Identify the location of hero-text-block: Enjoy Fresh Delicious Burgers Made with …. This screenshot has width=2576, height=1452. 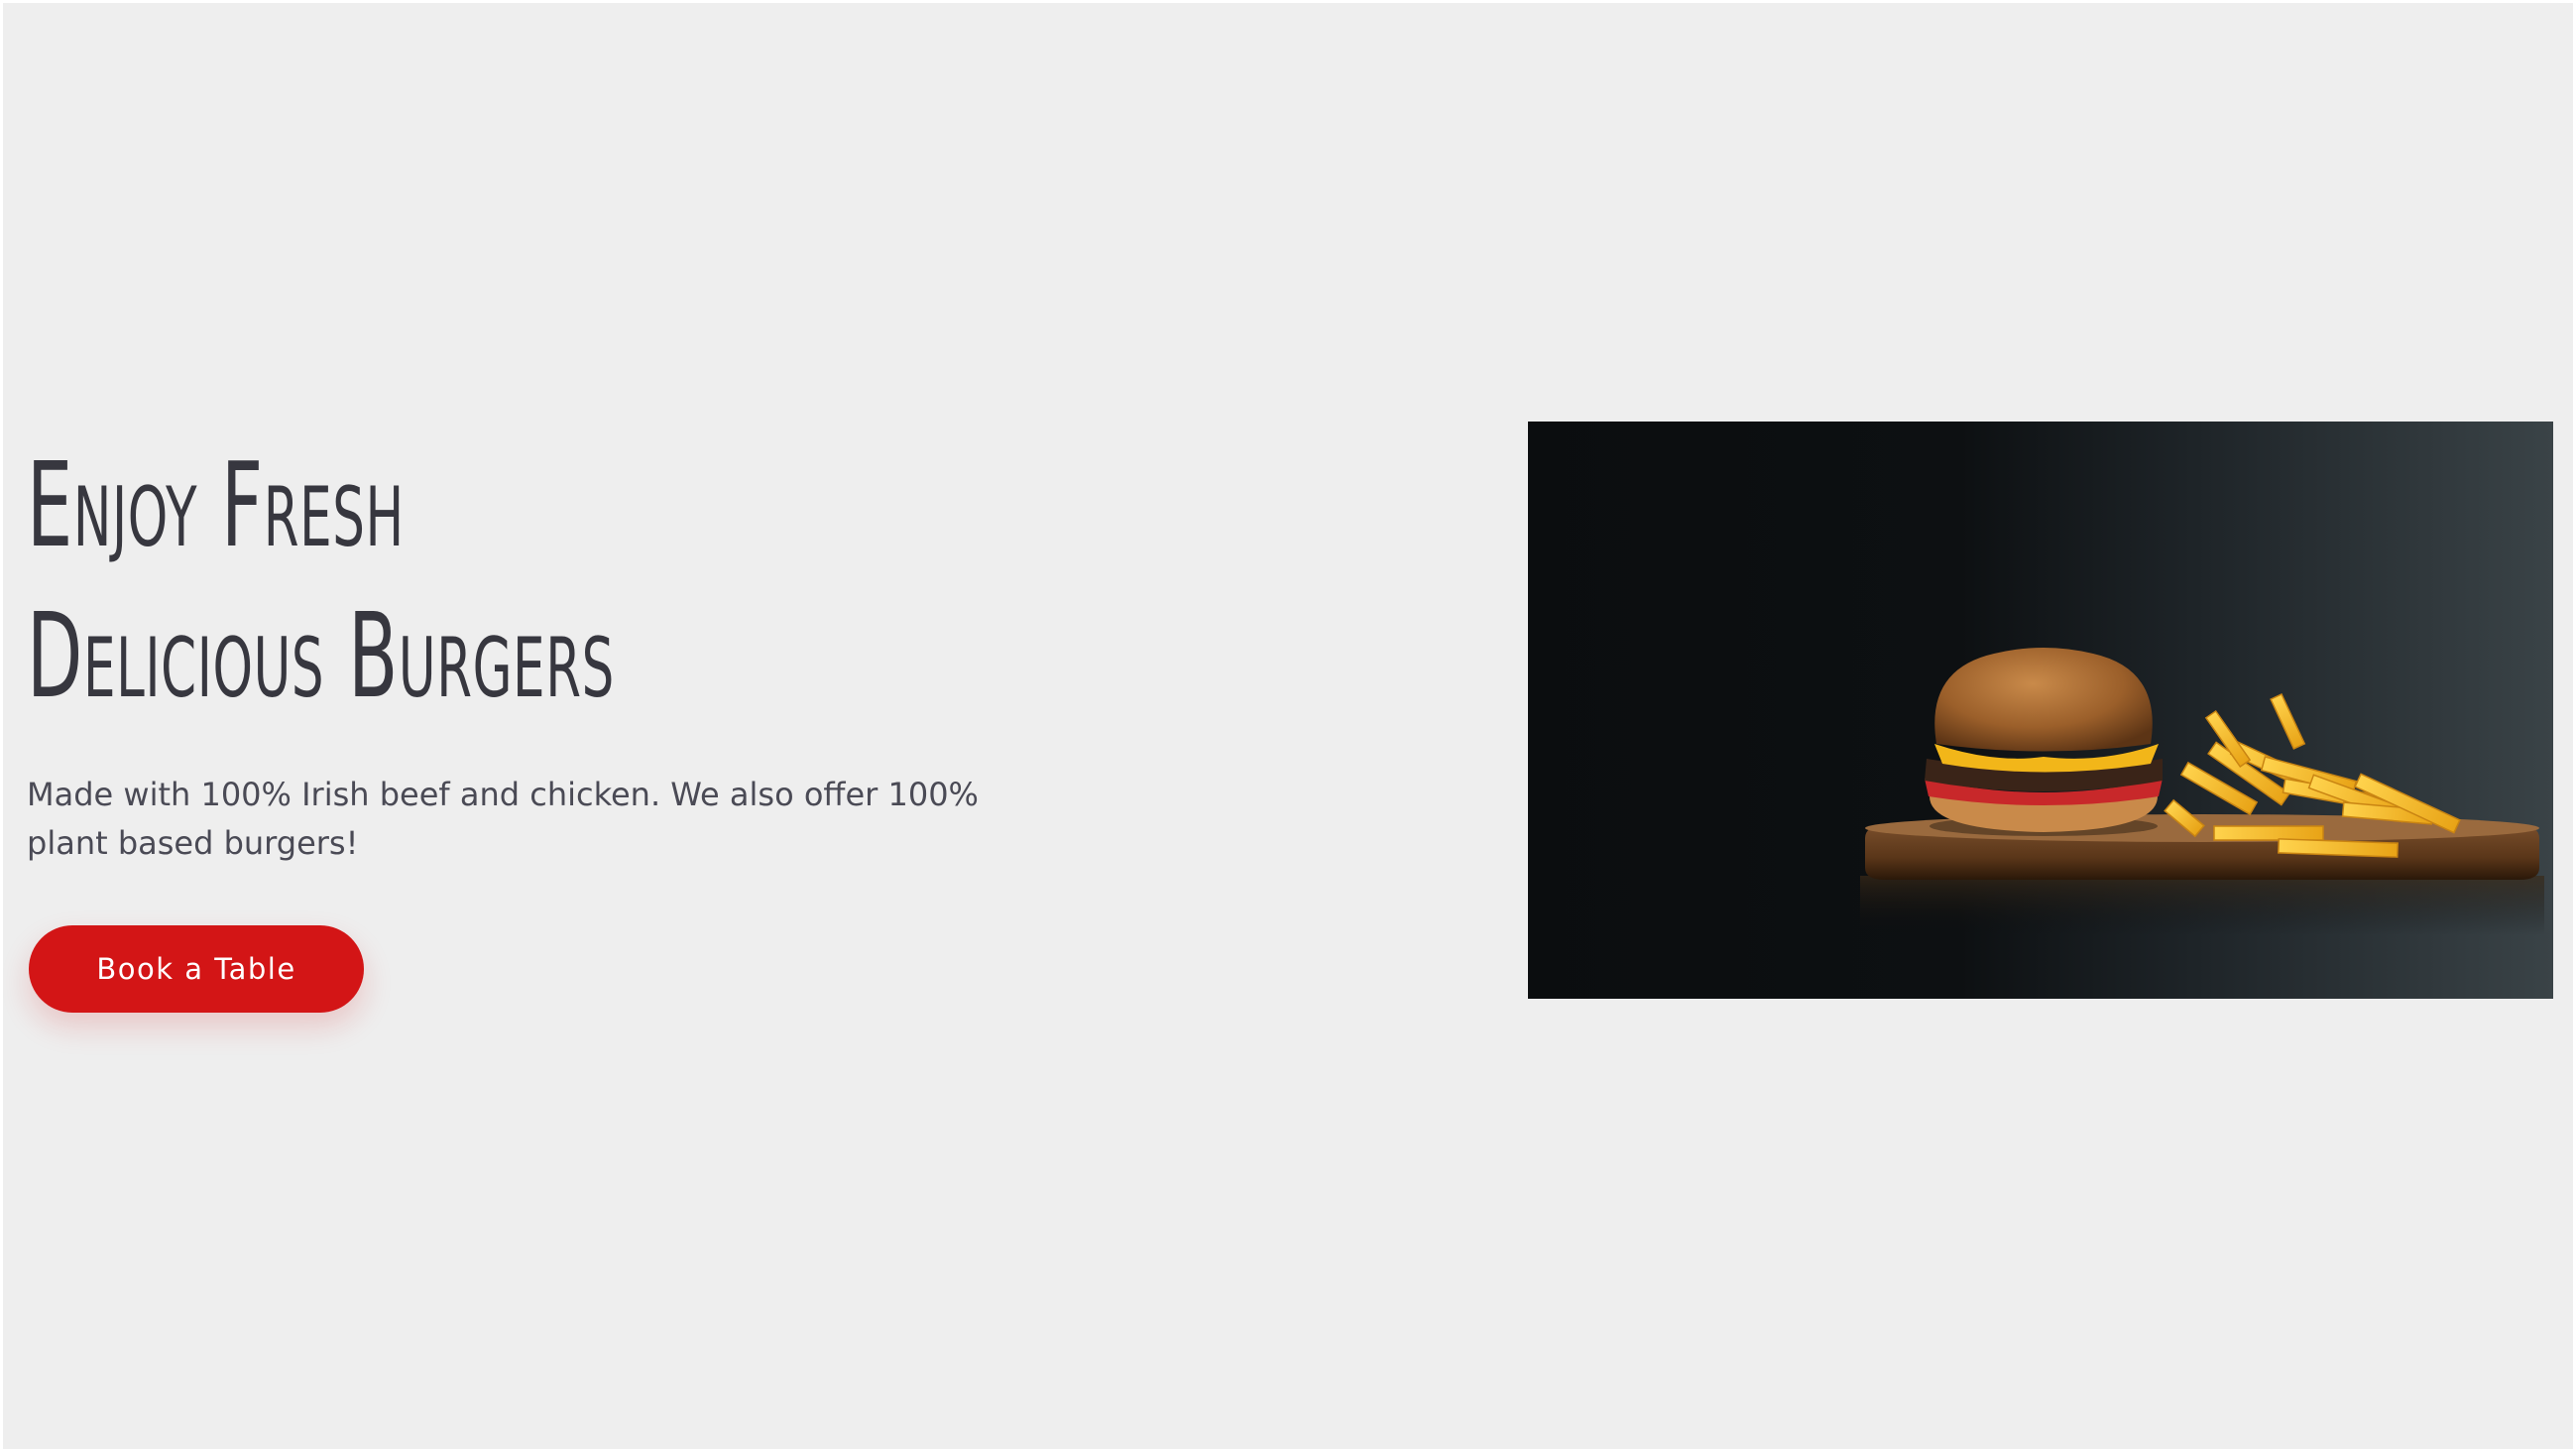
(572, 648).